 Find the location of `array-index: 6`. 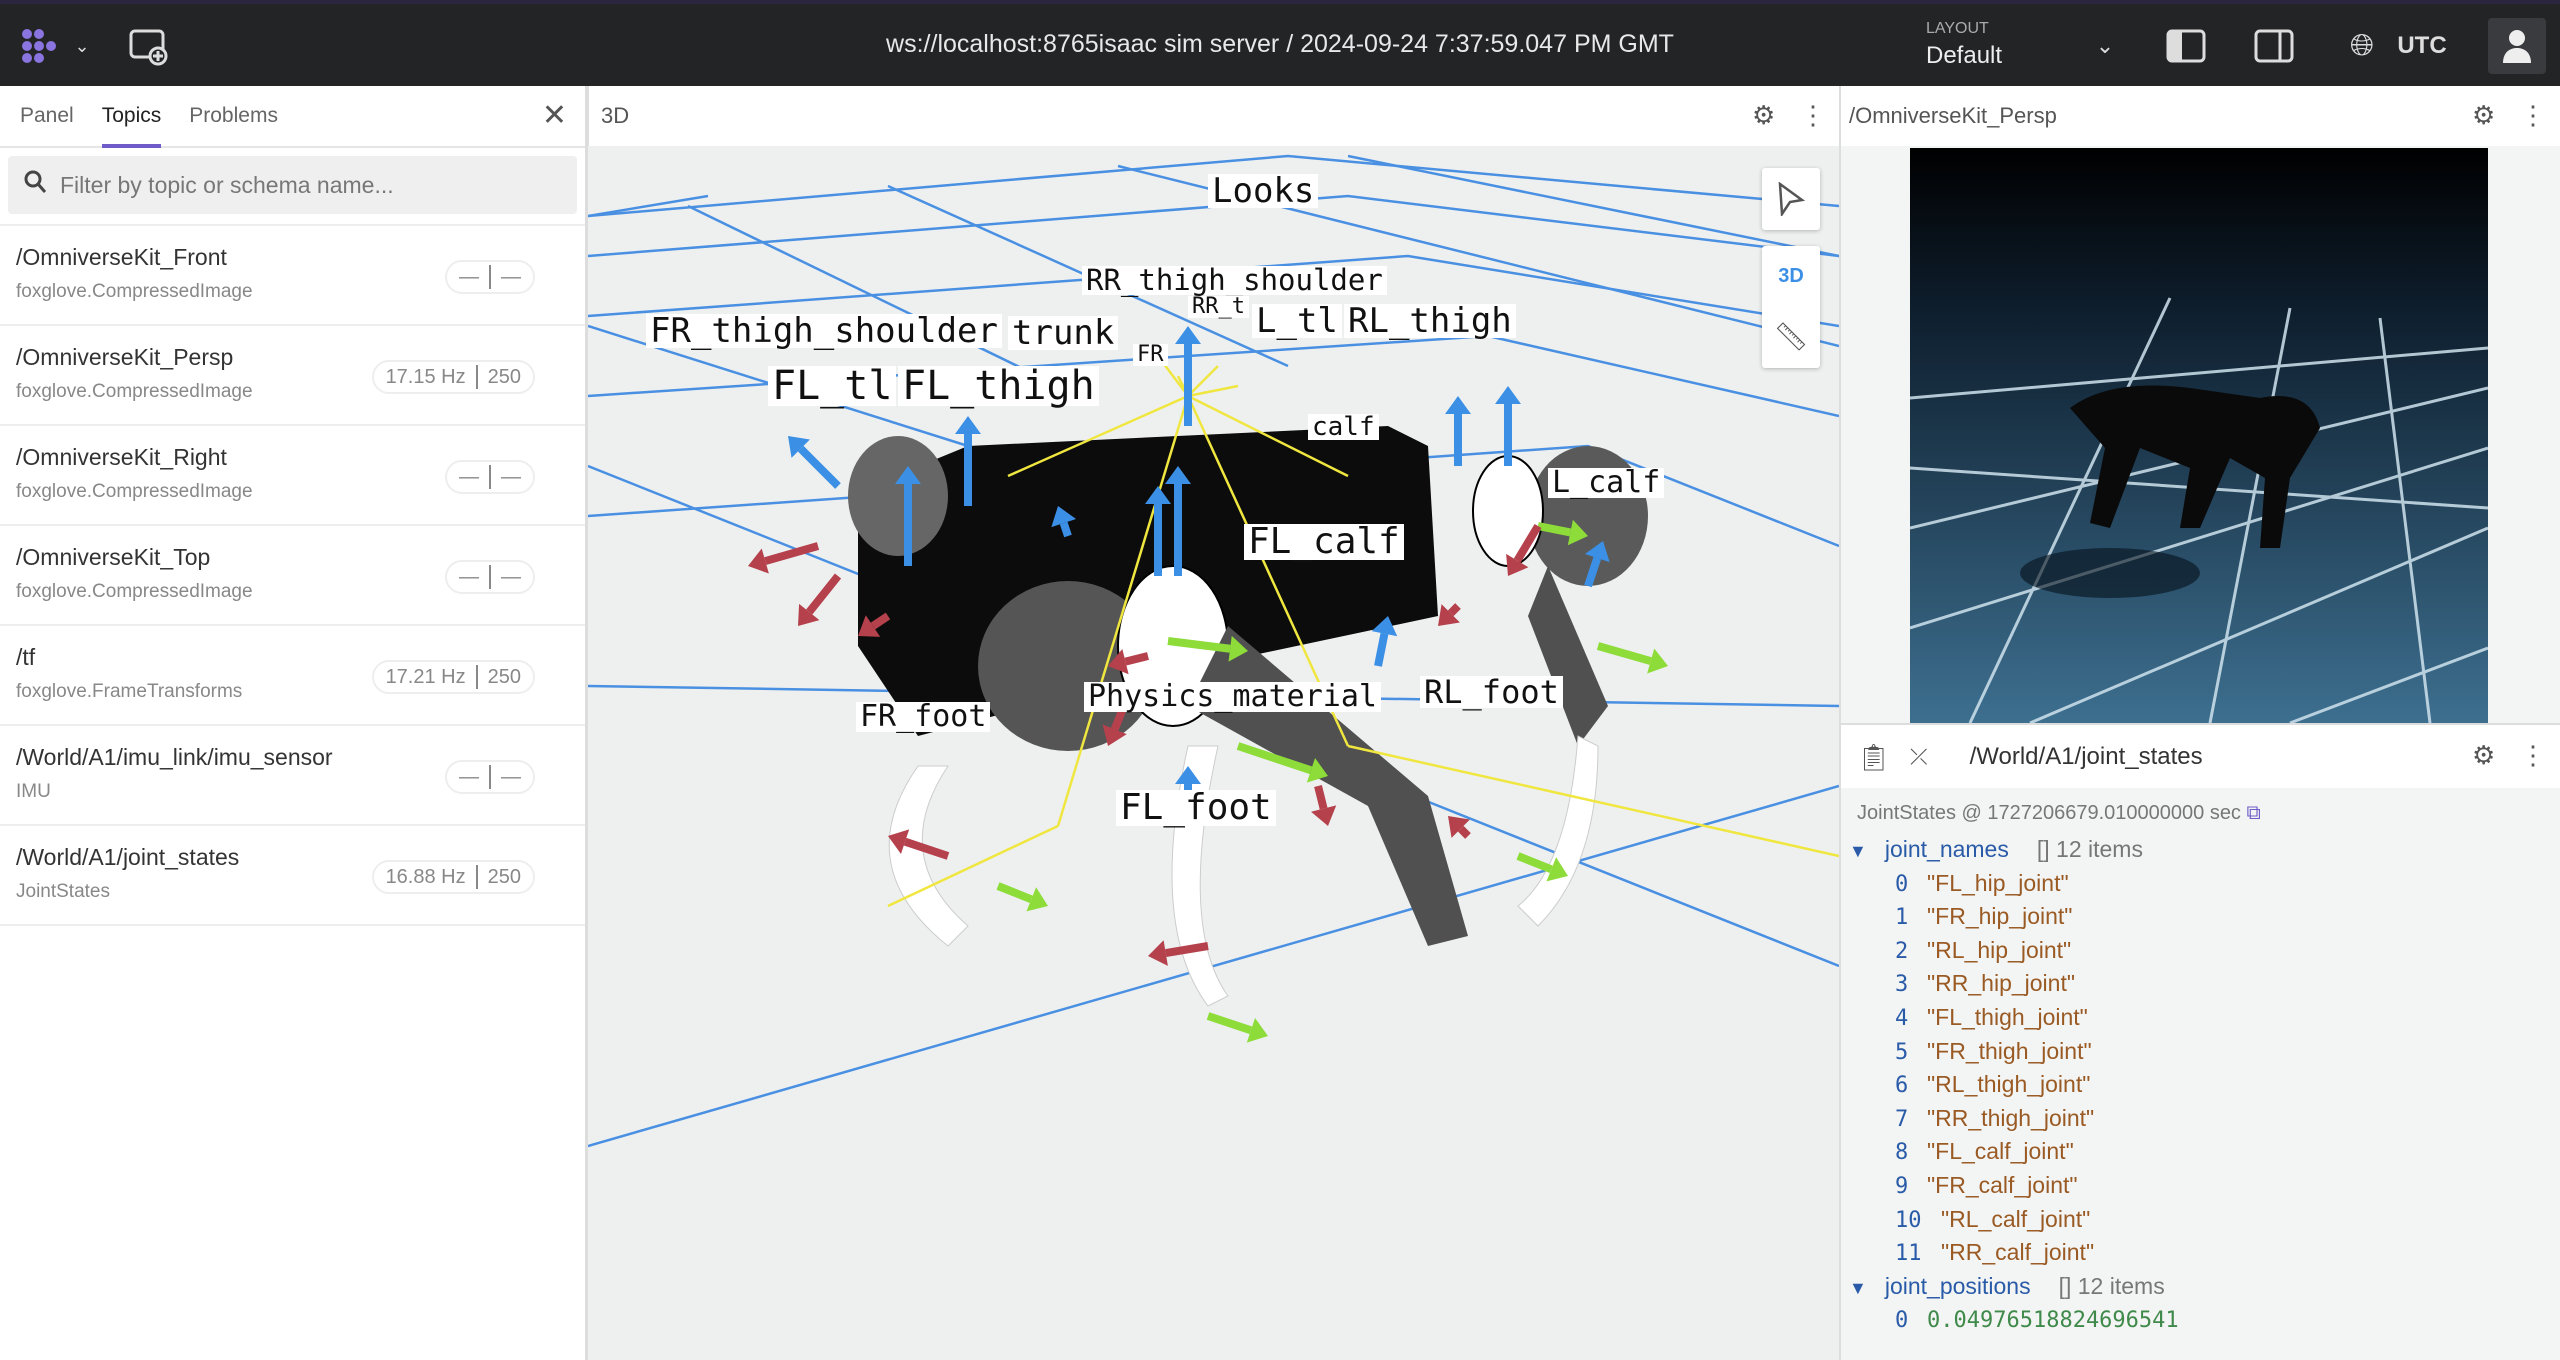

array-index: 6 is located at coordinates (1902, 1086).